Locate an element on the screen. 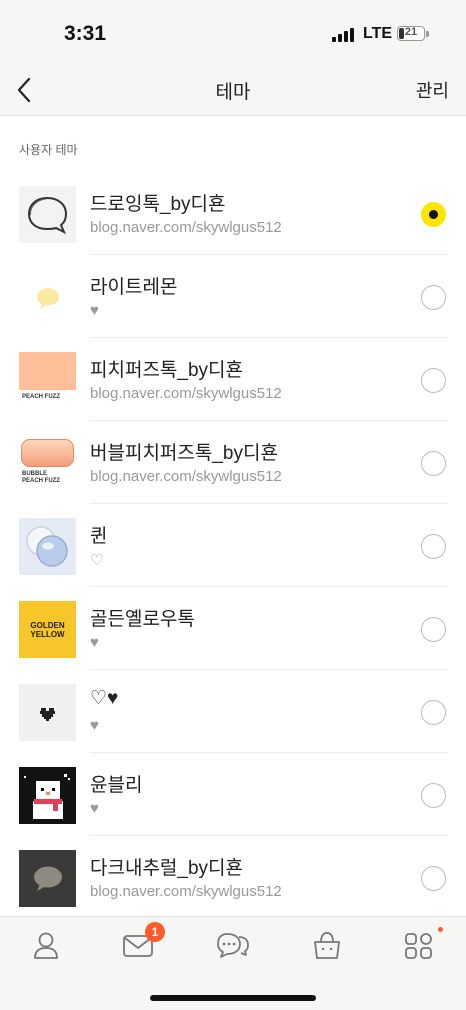 The height and width of the screenshot is (1010, 466). theme-name: 드로잉톡_by디횬 is located at coordinates (158, 204).